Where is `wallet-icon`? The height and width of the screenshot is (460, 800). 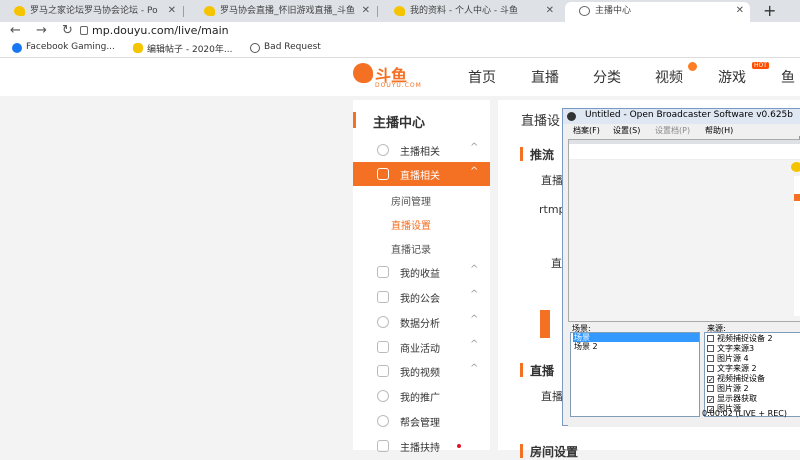 wallet-icon is located at coordinates (383, 272).